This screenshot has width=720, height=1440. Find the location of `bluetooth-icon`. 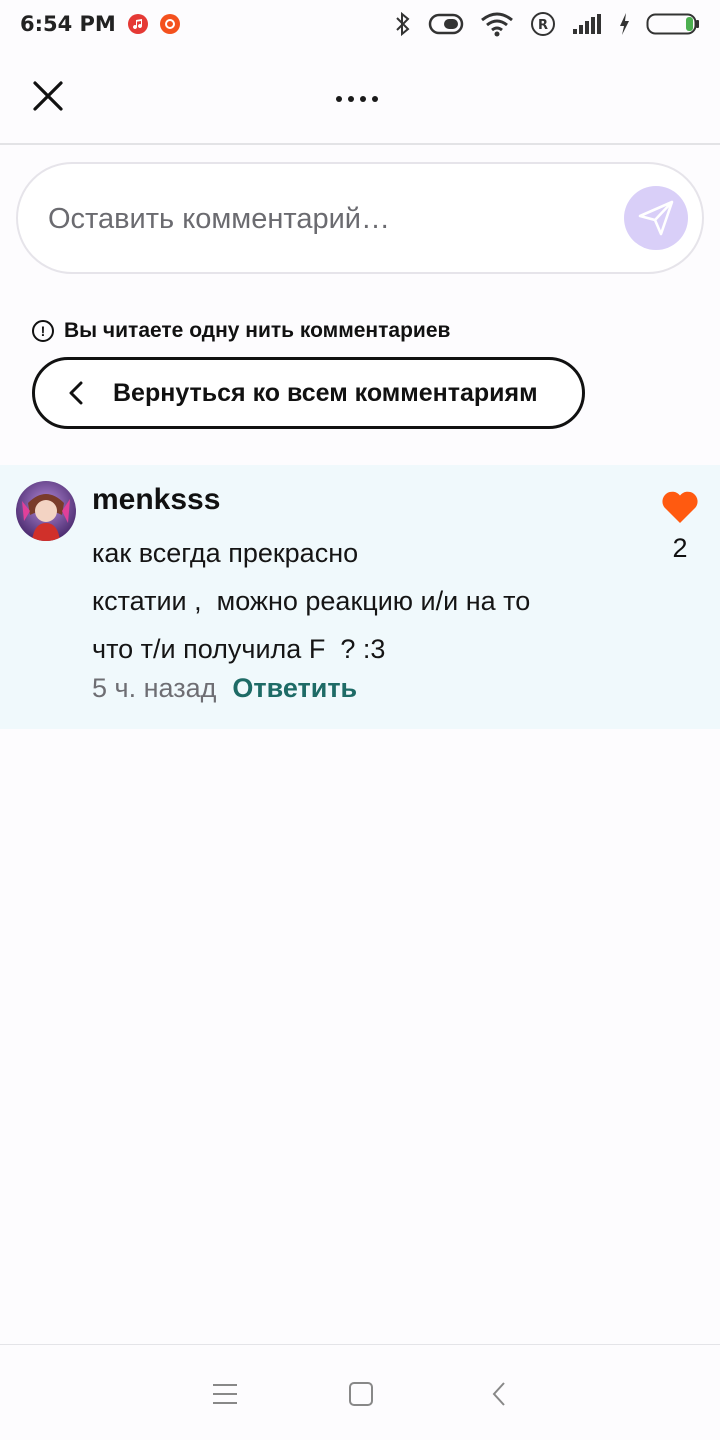

bluetooth-icon is located at coordinates (403, 24).